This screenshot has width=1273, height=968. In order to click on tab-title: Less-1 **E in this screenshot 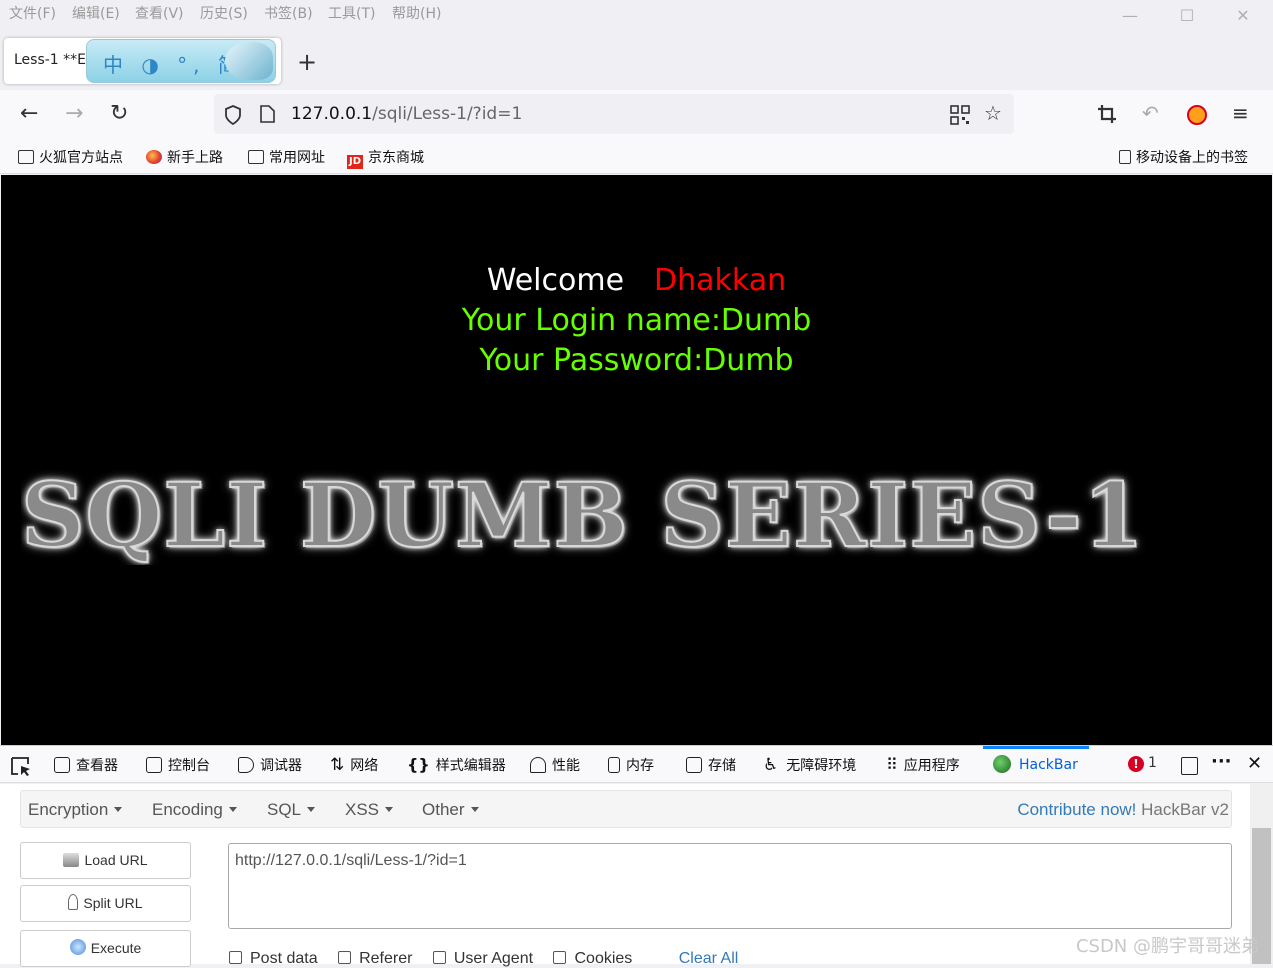, I will do `click(50, 60)`.